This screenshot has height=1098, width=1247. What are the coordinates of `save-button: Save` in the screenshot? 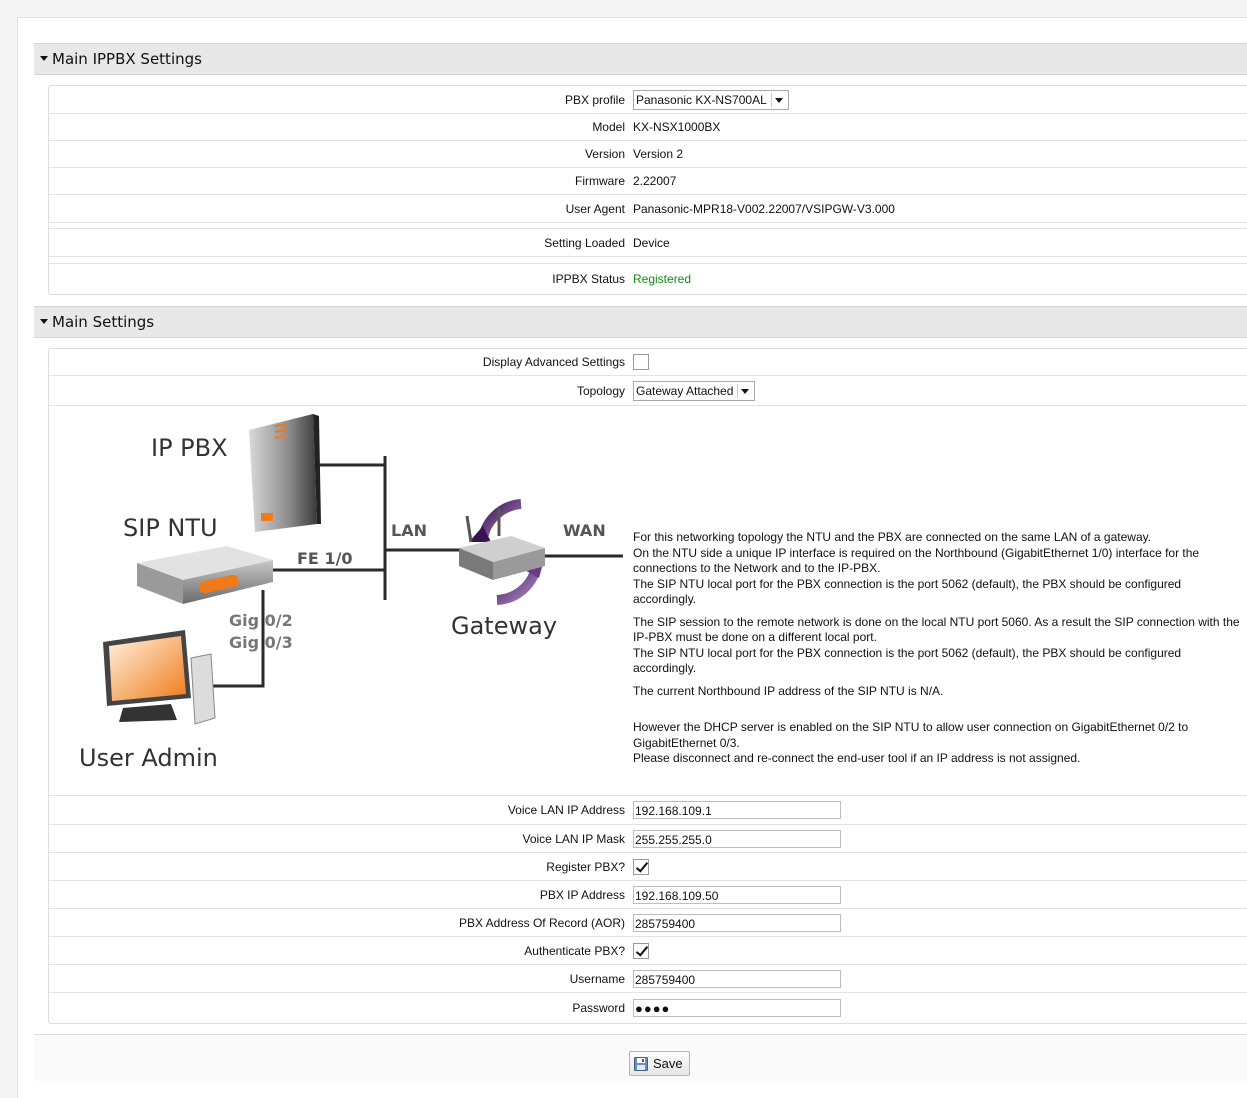 It's located at (659, 1063).